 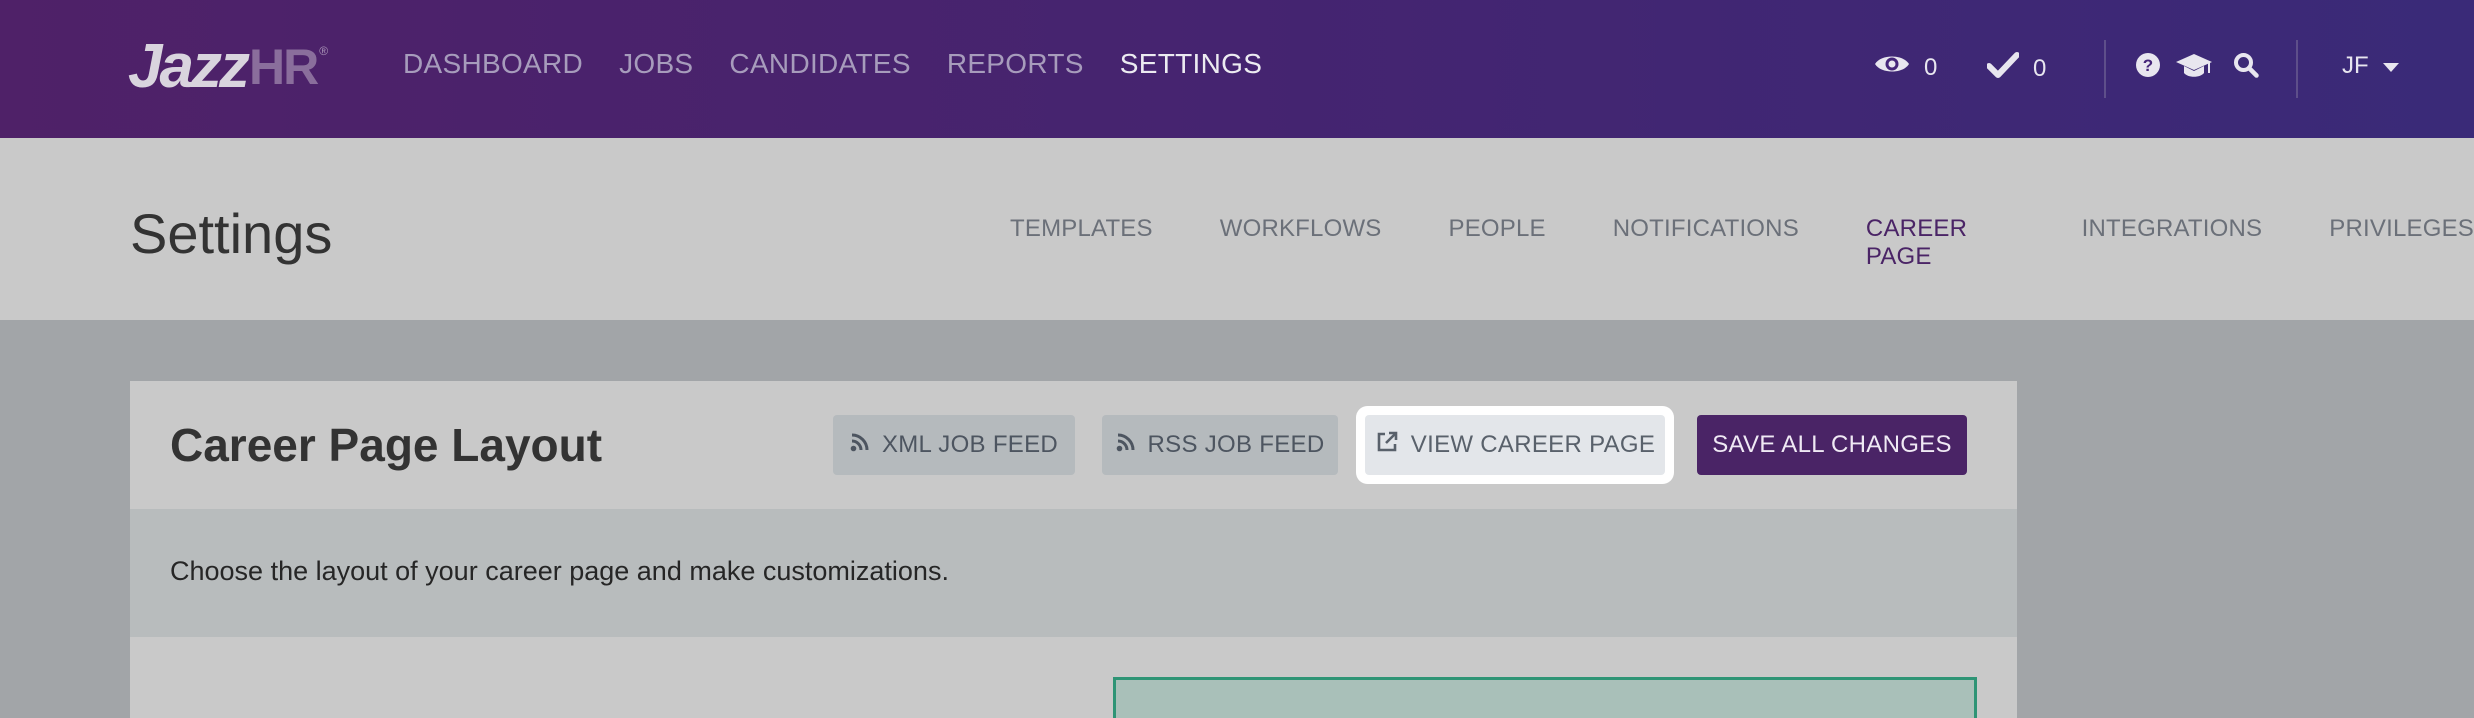 I want to click on xml-job-feed-label: XML JOB FEED, so click(x=970, y=444).